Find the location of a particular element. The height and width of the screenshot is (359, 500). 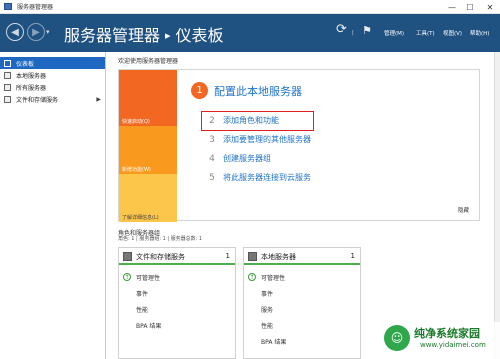

watermark-title: 纯净系统家园 is located at coordinates (447, 333).